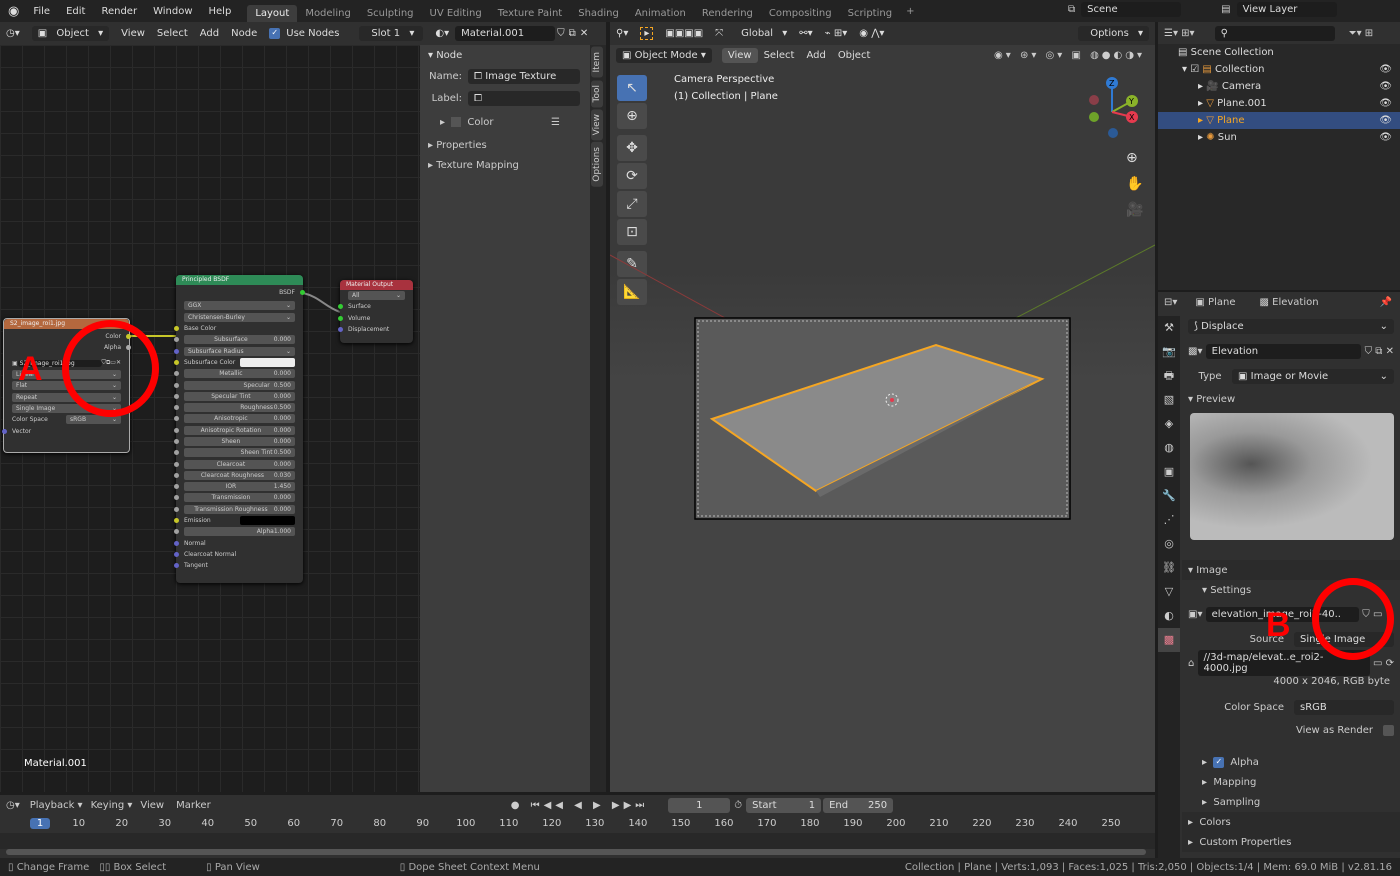 Image resolution: width=1400 pixels, height=876 pixels. I want to click on orientation-icon: ⤧, so click(719, 33).